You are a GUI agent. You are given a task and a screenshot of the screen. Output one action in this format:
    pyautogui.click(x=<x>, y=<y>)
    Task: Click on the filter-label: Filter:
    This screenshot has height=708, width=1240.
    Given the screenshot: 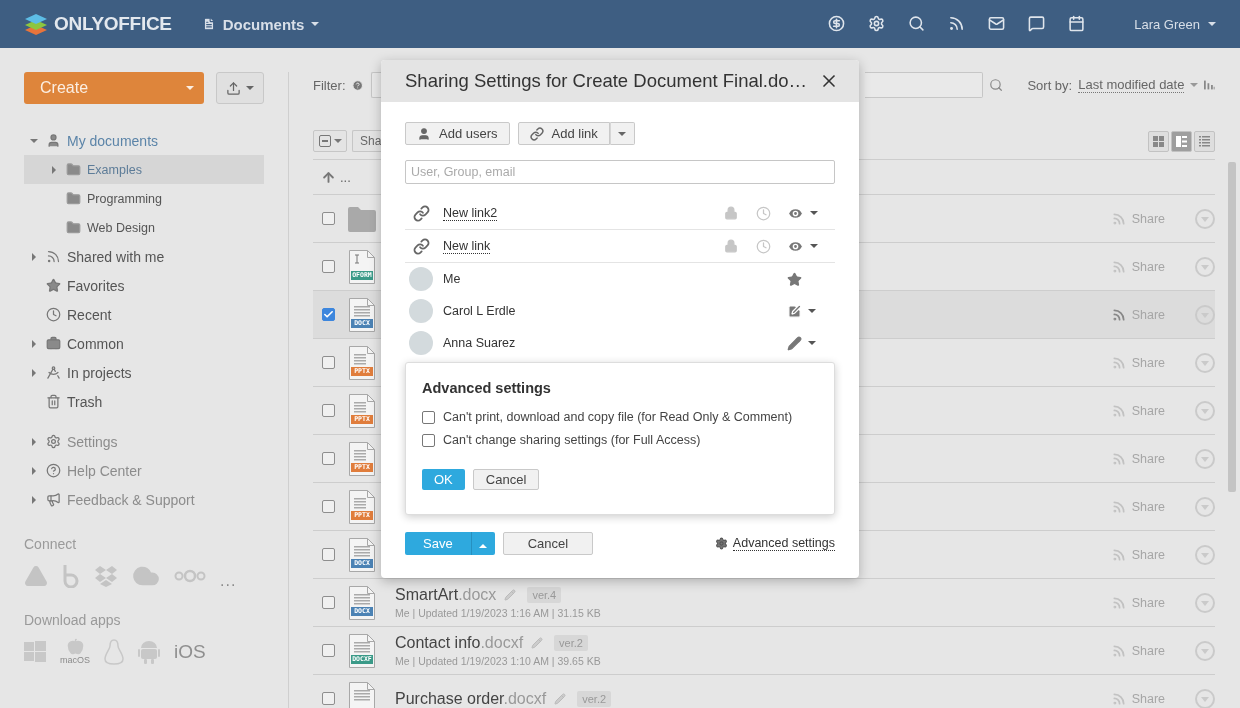 What is the action you would take?
    pyautogui.click(x=329, y=85)
    